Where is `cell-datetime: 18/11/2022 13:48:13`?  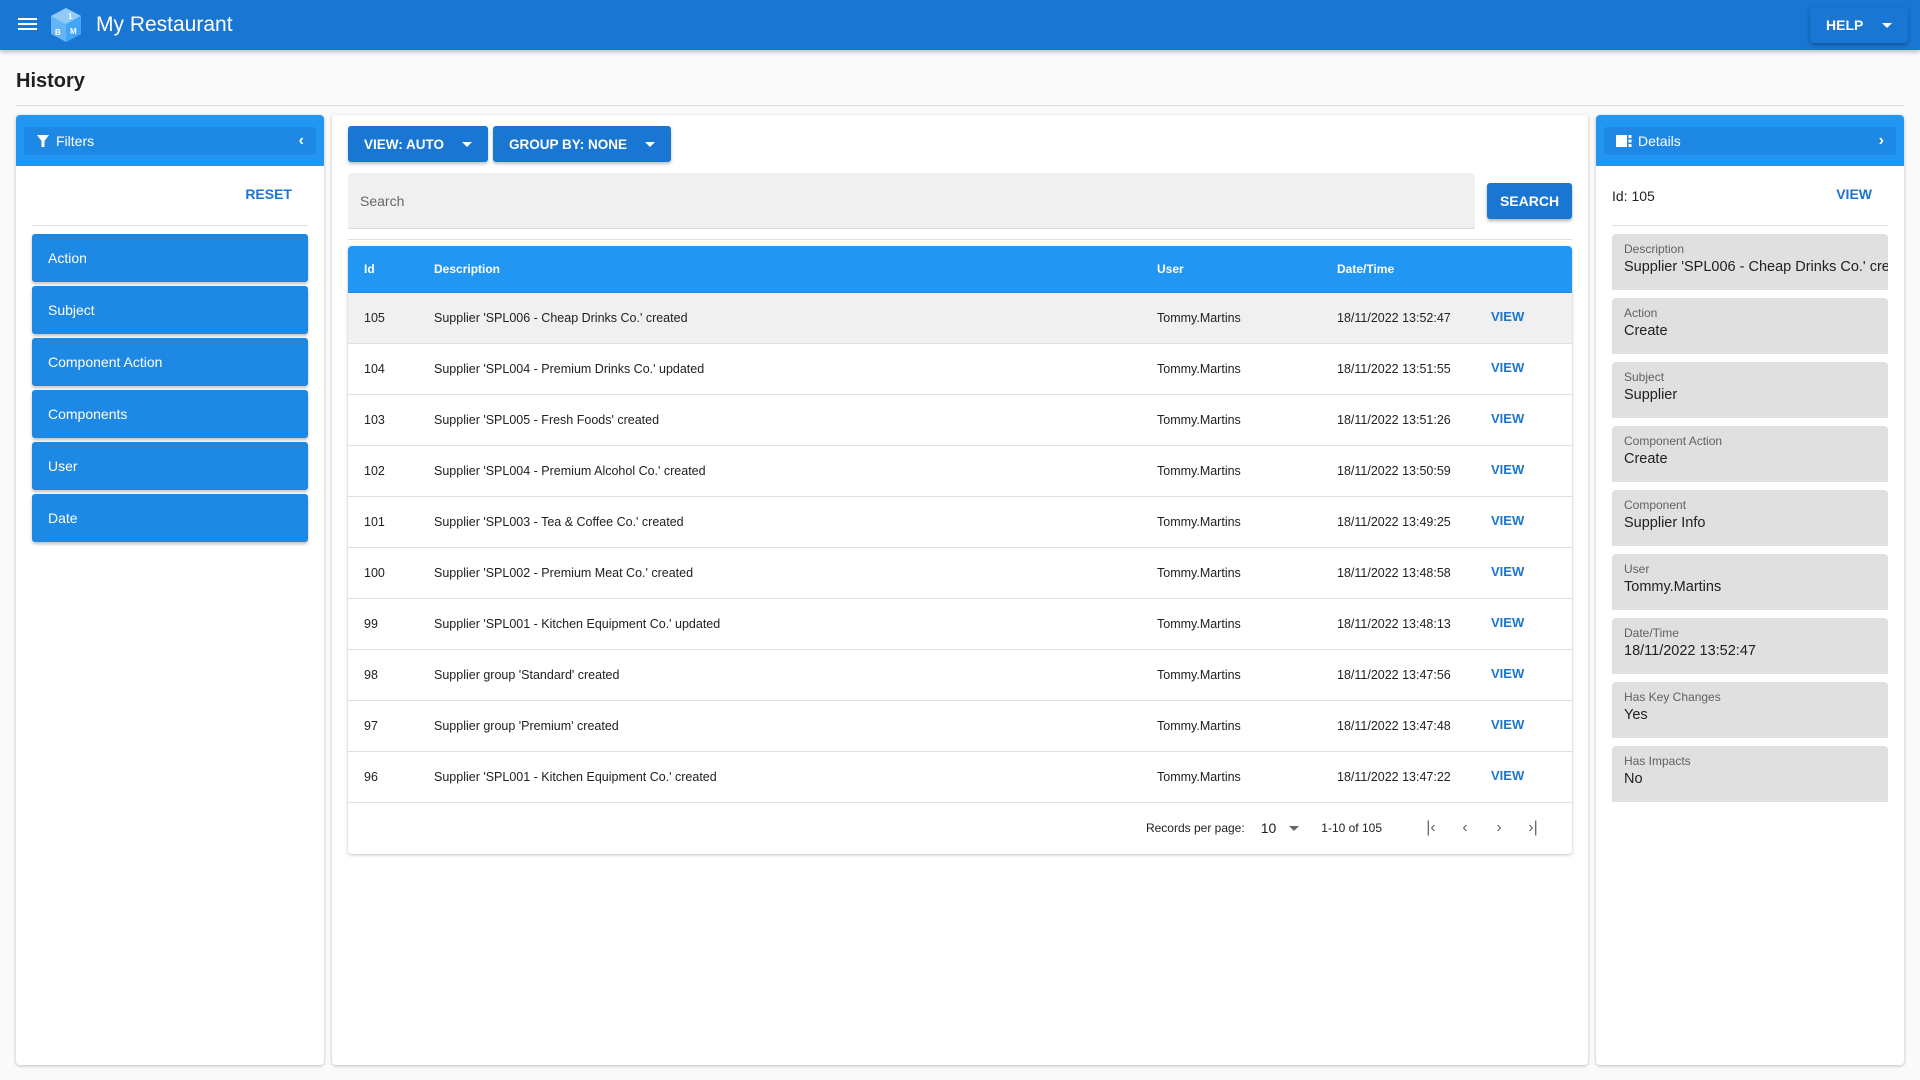
cell-datetime: 18/11/2022 13:48:13 is located at coordinates (1394, 624).